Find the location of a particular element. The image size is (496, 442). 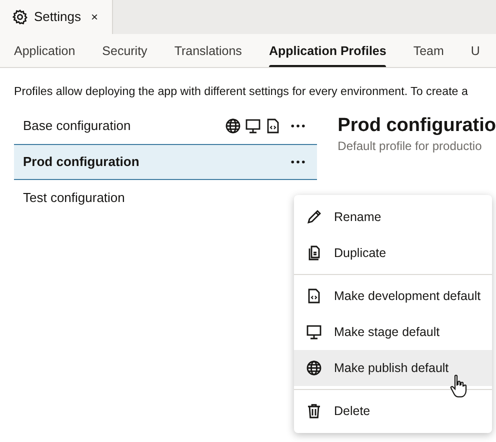

profile-row: Base configuration is located at coordinates (165, 126).